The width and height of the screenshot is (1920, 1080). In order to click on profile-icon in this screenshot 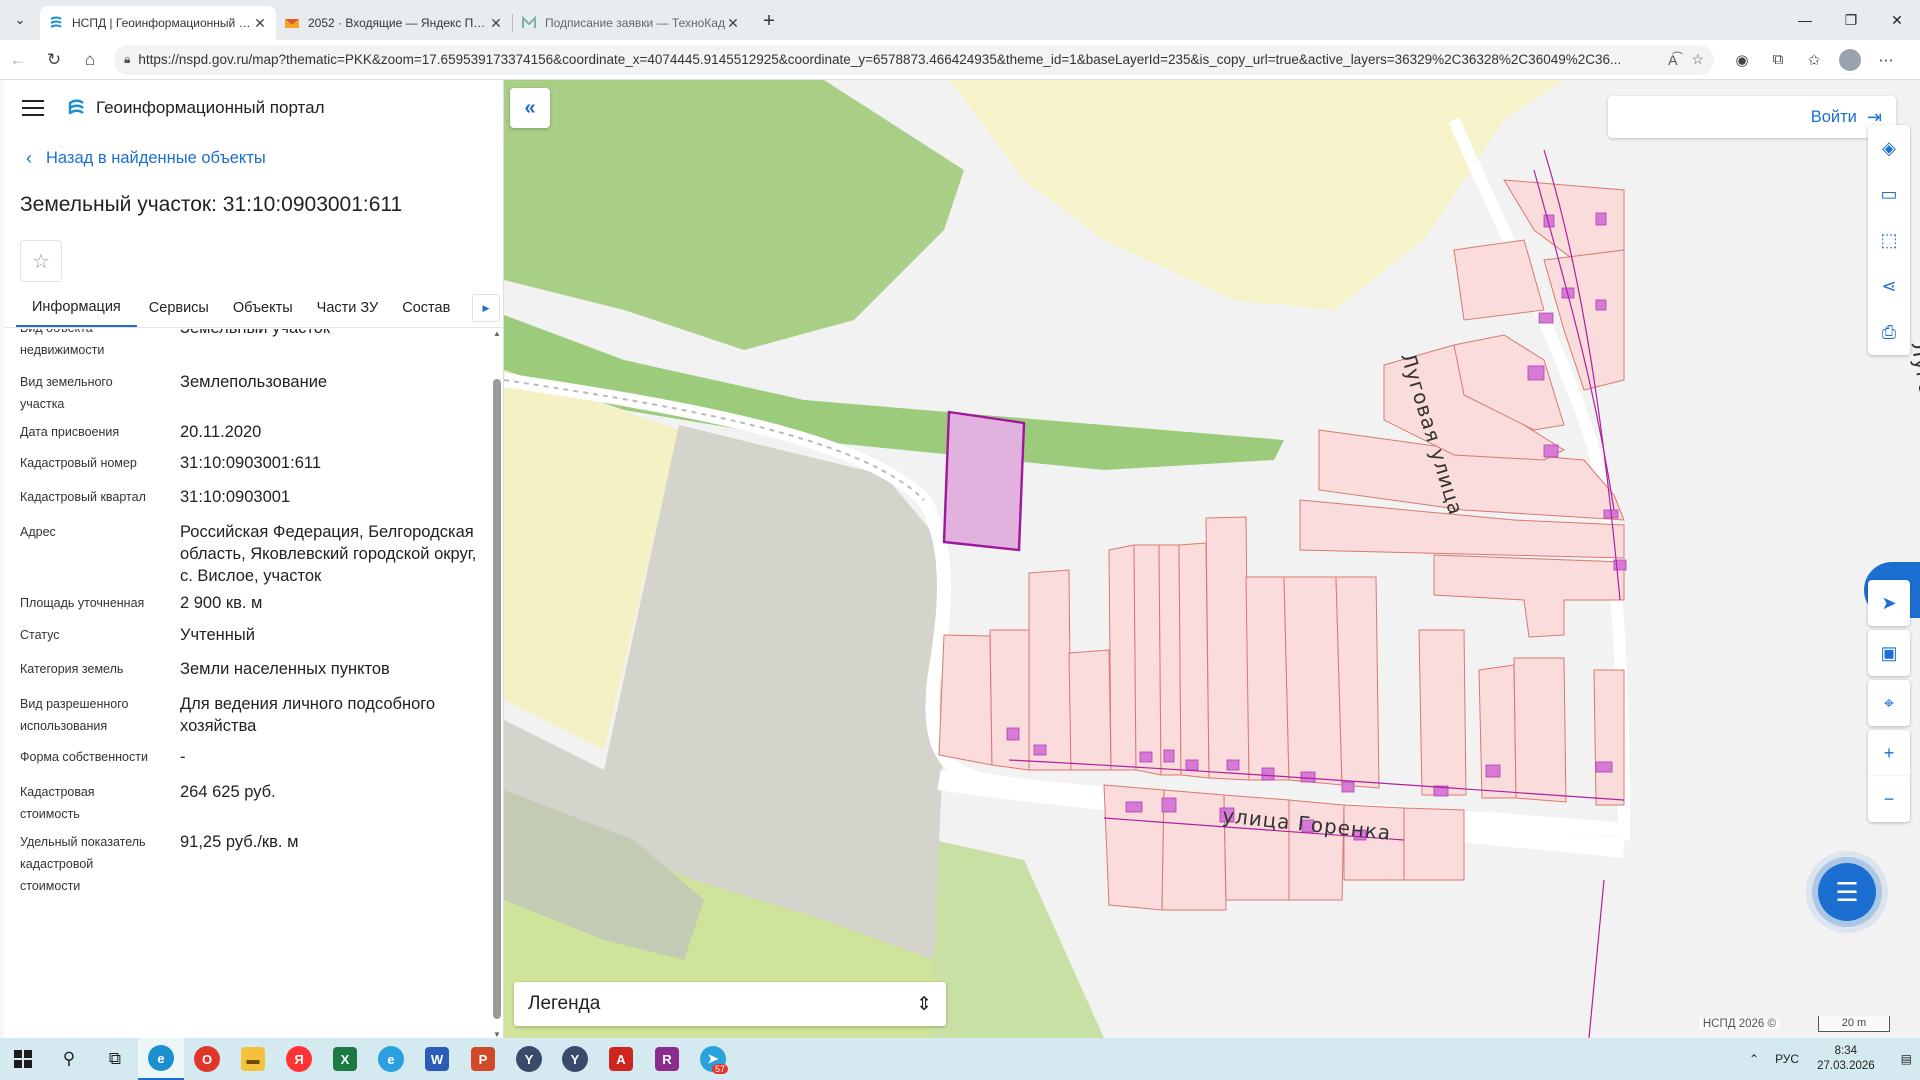, I will do `click(1850, 60)`.